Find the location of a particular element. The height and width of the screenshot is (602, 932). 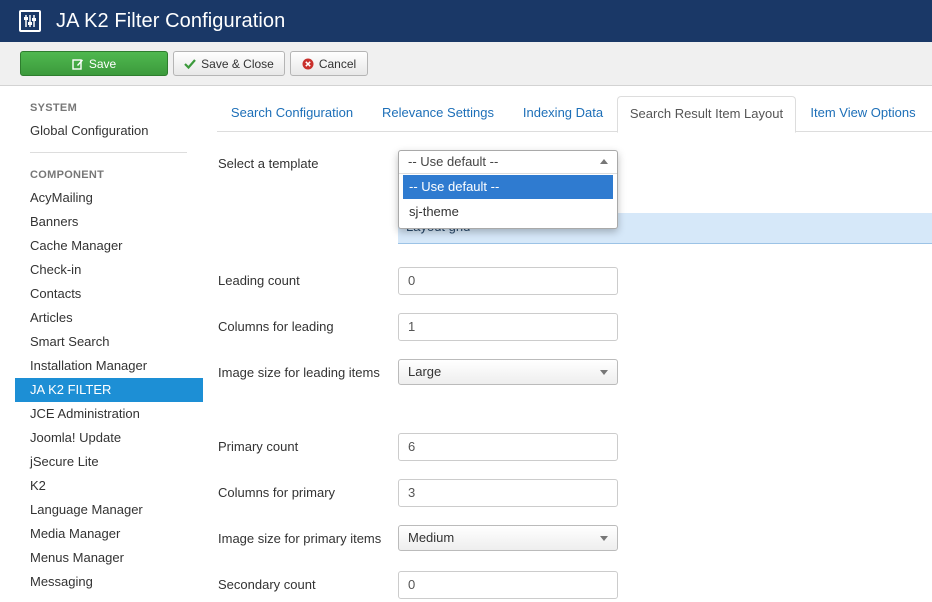

primary-count-input: 6 is located at coordinates (508, 447).